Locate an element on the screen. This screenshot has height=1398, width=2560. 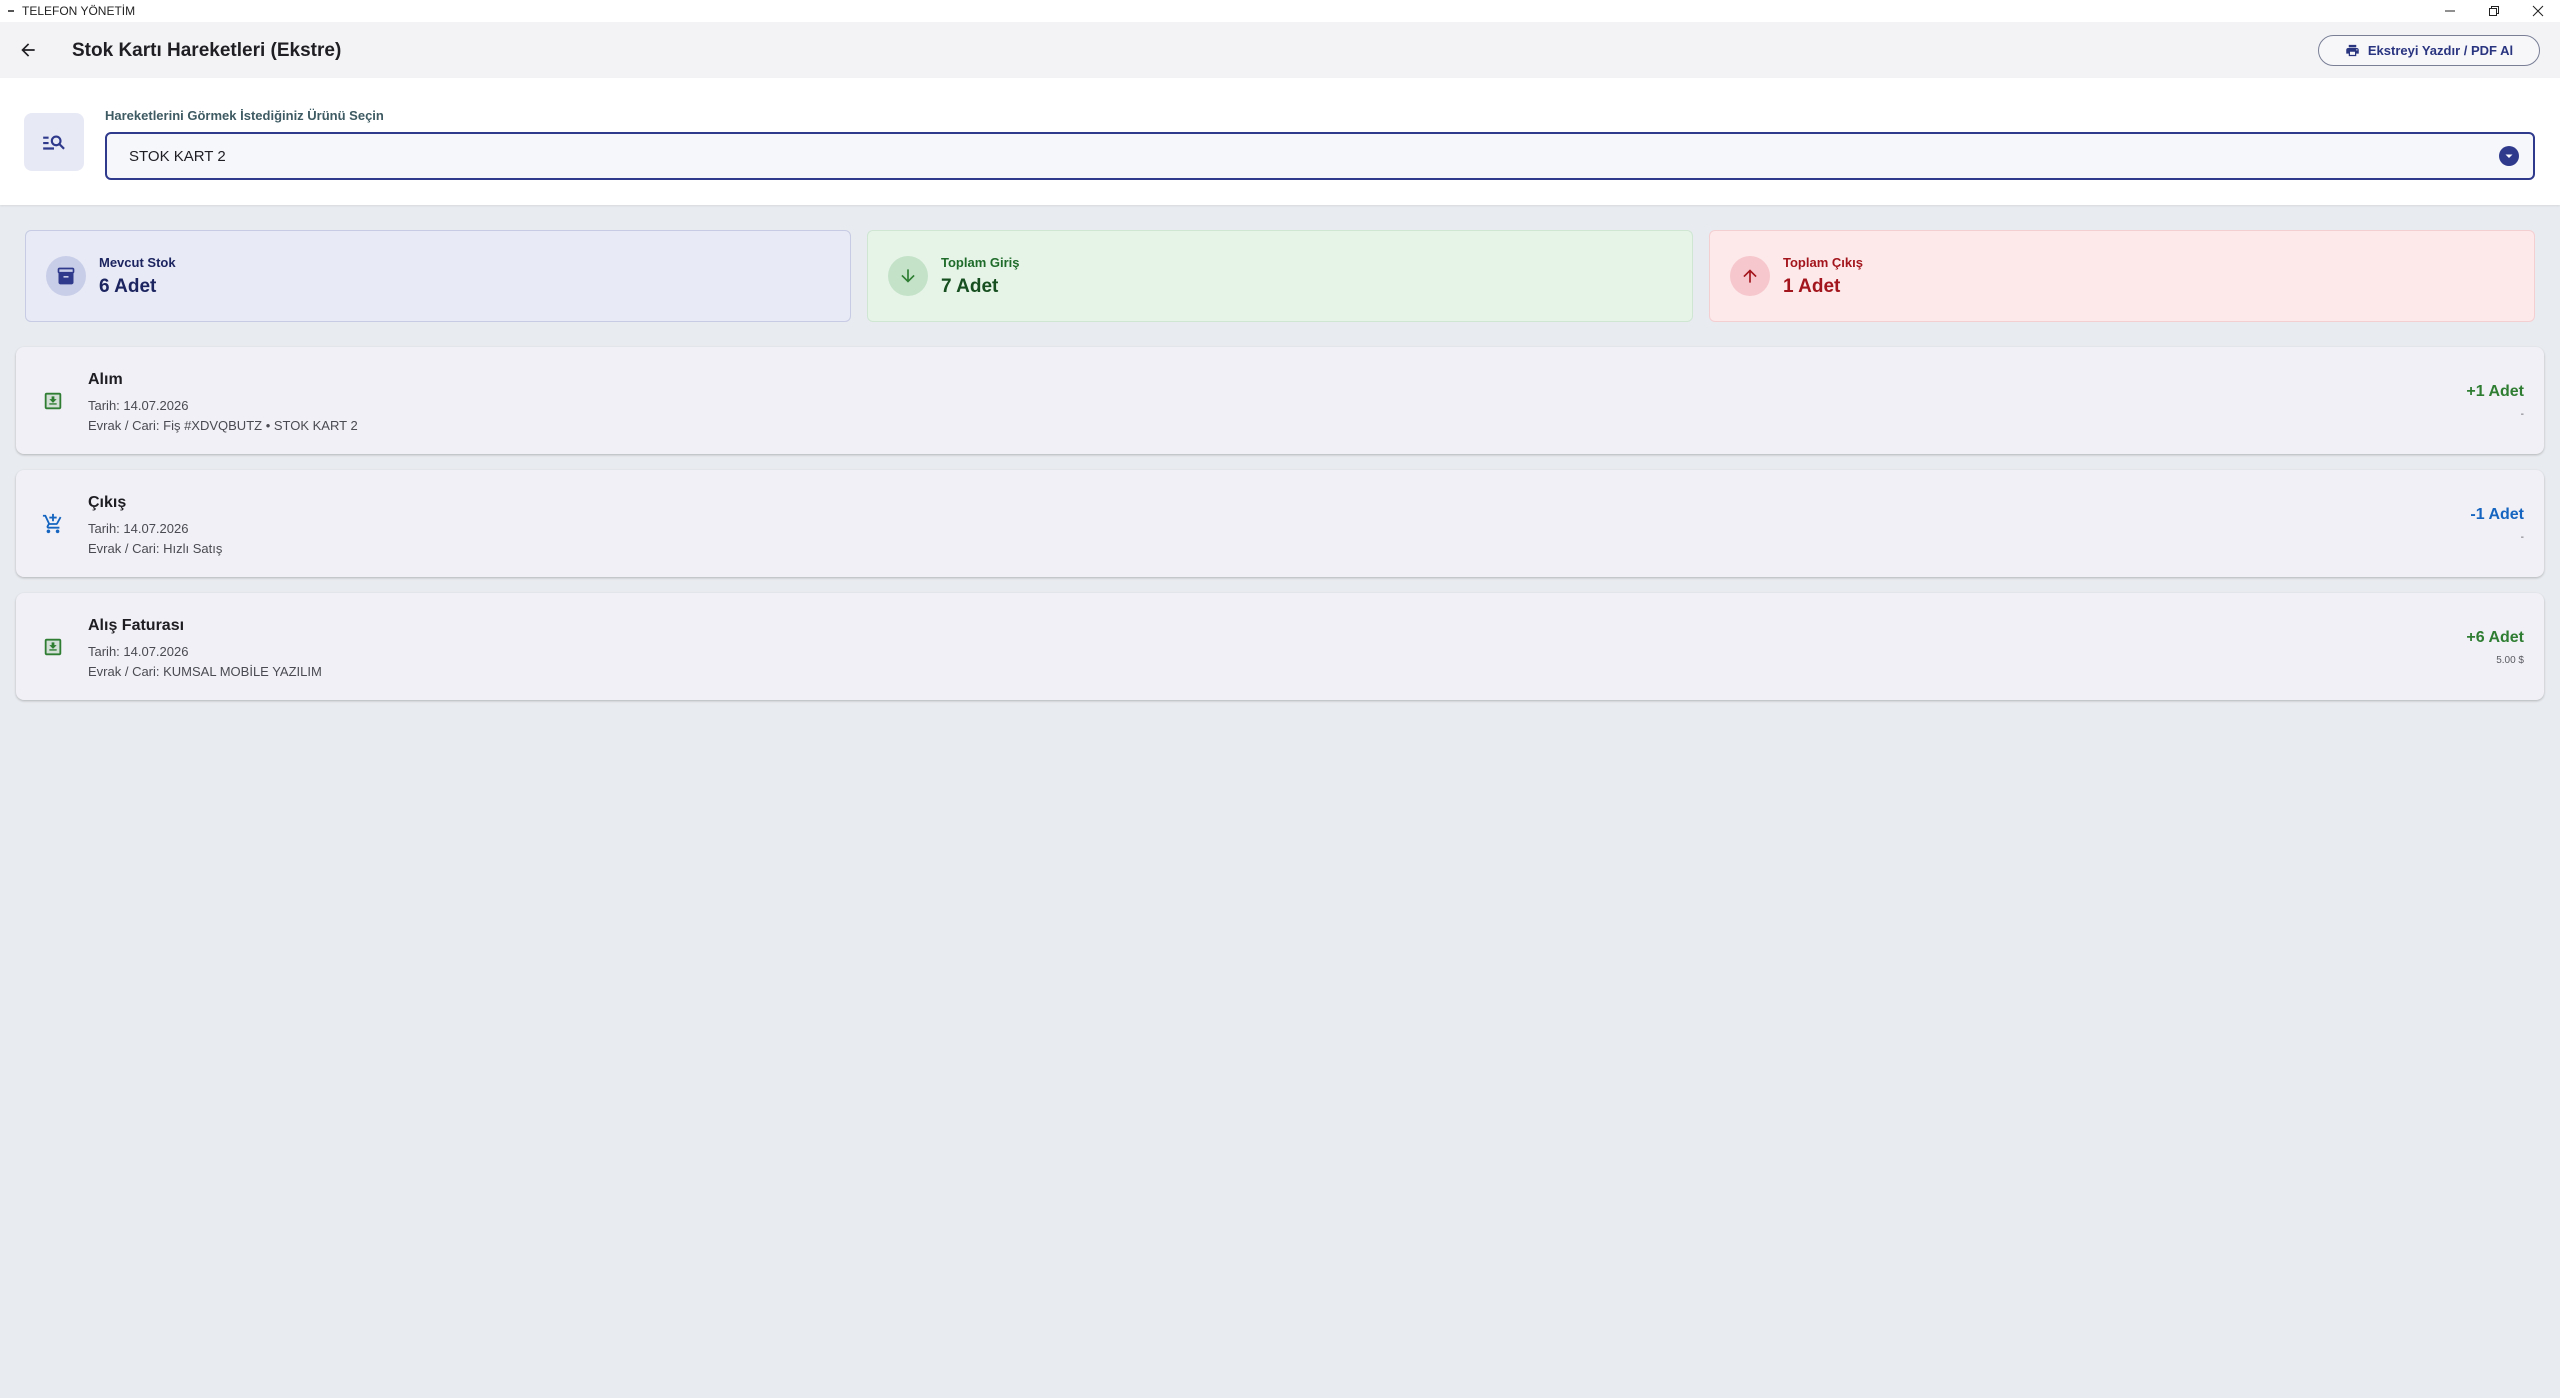
close-button is located at coordinates (2538, 11).